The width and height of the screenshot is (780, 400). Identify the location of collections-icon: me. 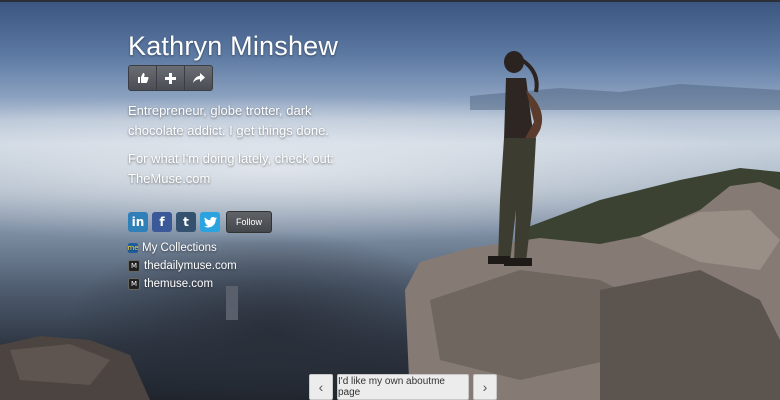
(133, 248).